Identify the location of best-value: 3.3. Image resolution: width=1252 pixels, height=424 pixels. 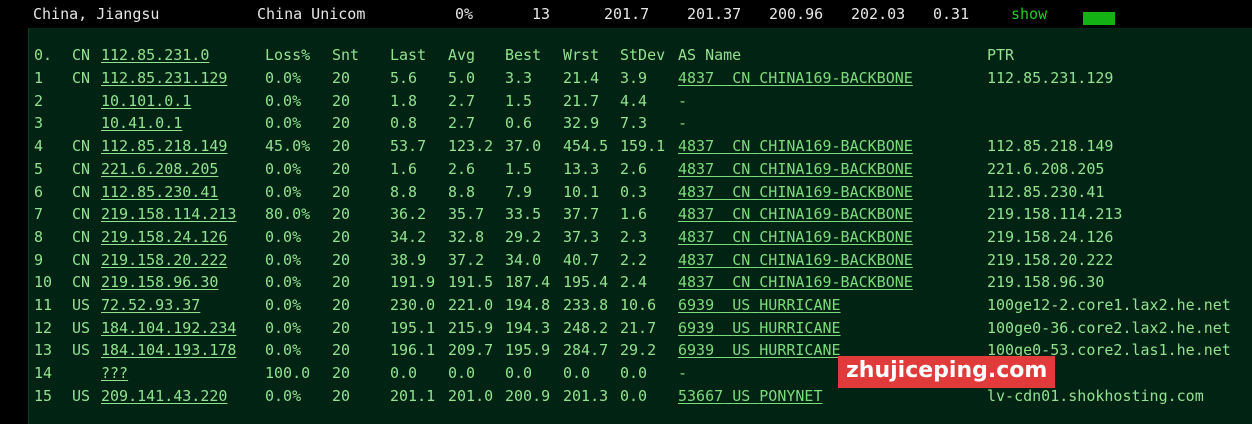
(519, 78).